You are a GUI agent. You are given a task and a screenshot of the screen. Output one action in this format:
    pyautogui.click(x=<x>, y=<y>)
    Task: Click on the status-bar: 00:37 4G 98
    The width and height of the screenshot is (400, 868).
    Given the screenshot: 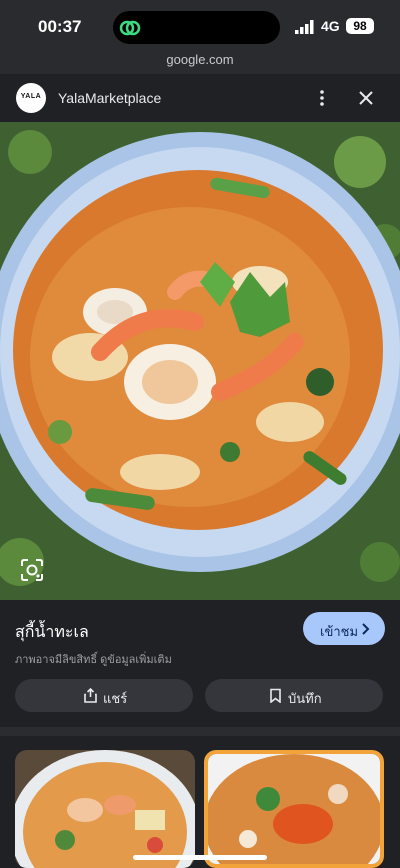 What is the action you would take?
    pyautogui.click(x=200, y=26)
    